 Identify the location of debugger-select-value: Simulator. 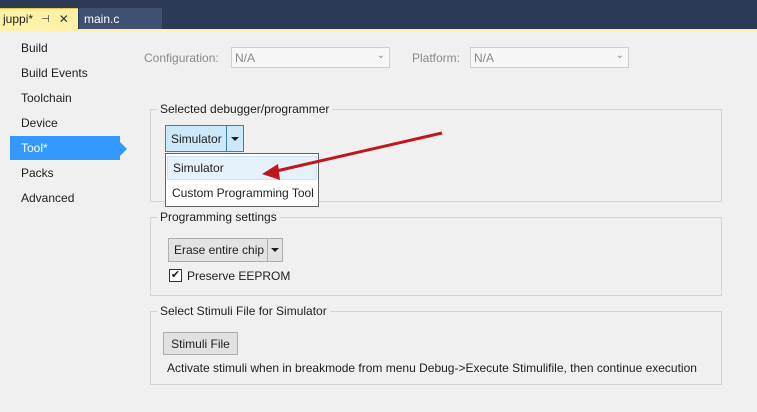
(196, 138).